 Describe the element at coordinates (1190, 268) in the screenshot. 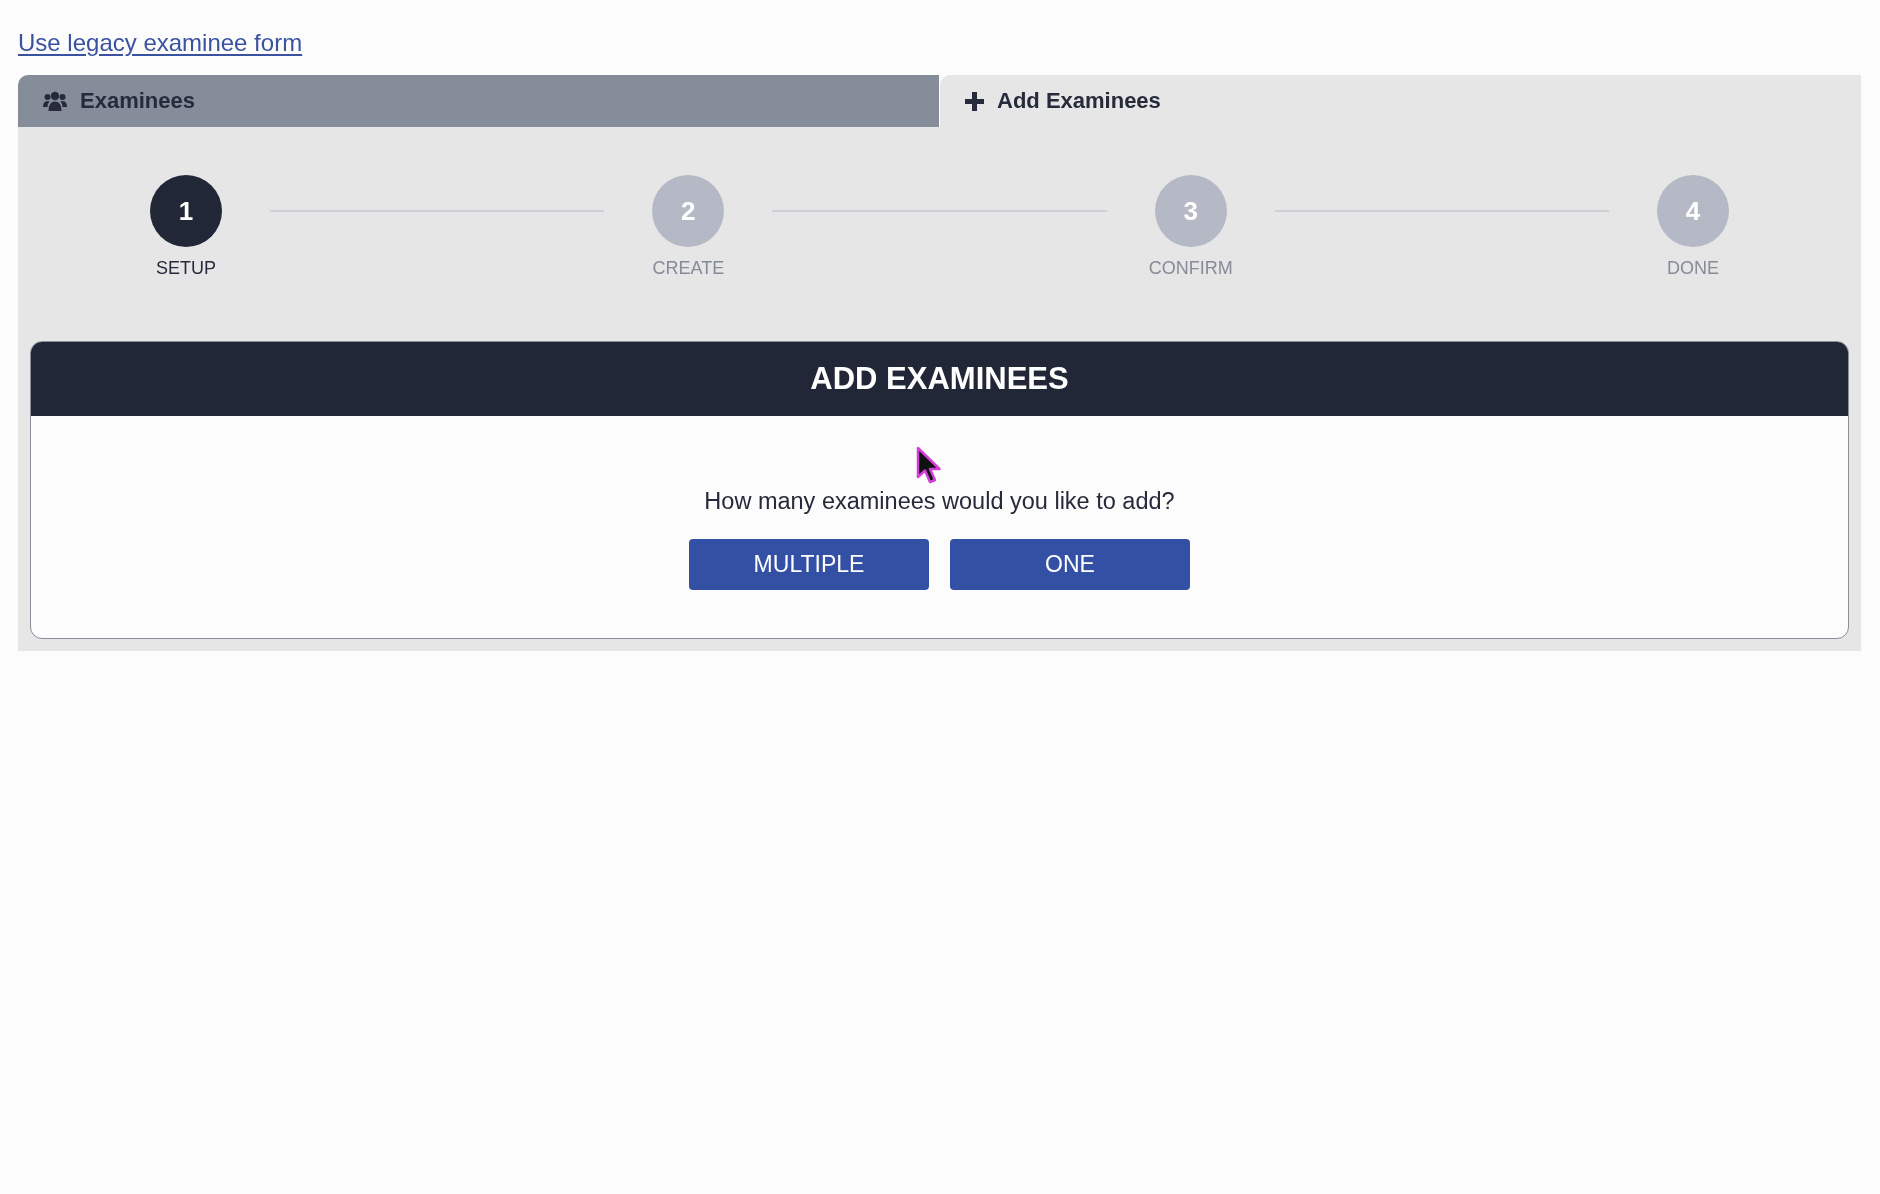

I see `step-label: CONFIRM` at that location.